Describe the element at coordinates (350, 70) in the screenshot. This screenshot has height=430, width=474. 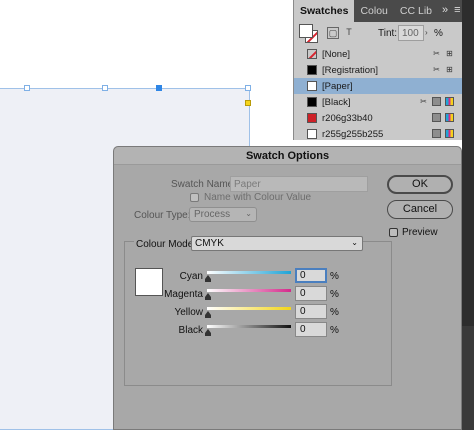
I see `swatch-name: [Registration]` at that location.